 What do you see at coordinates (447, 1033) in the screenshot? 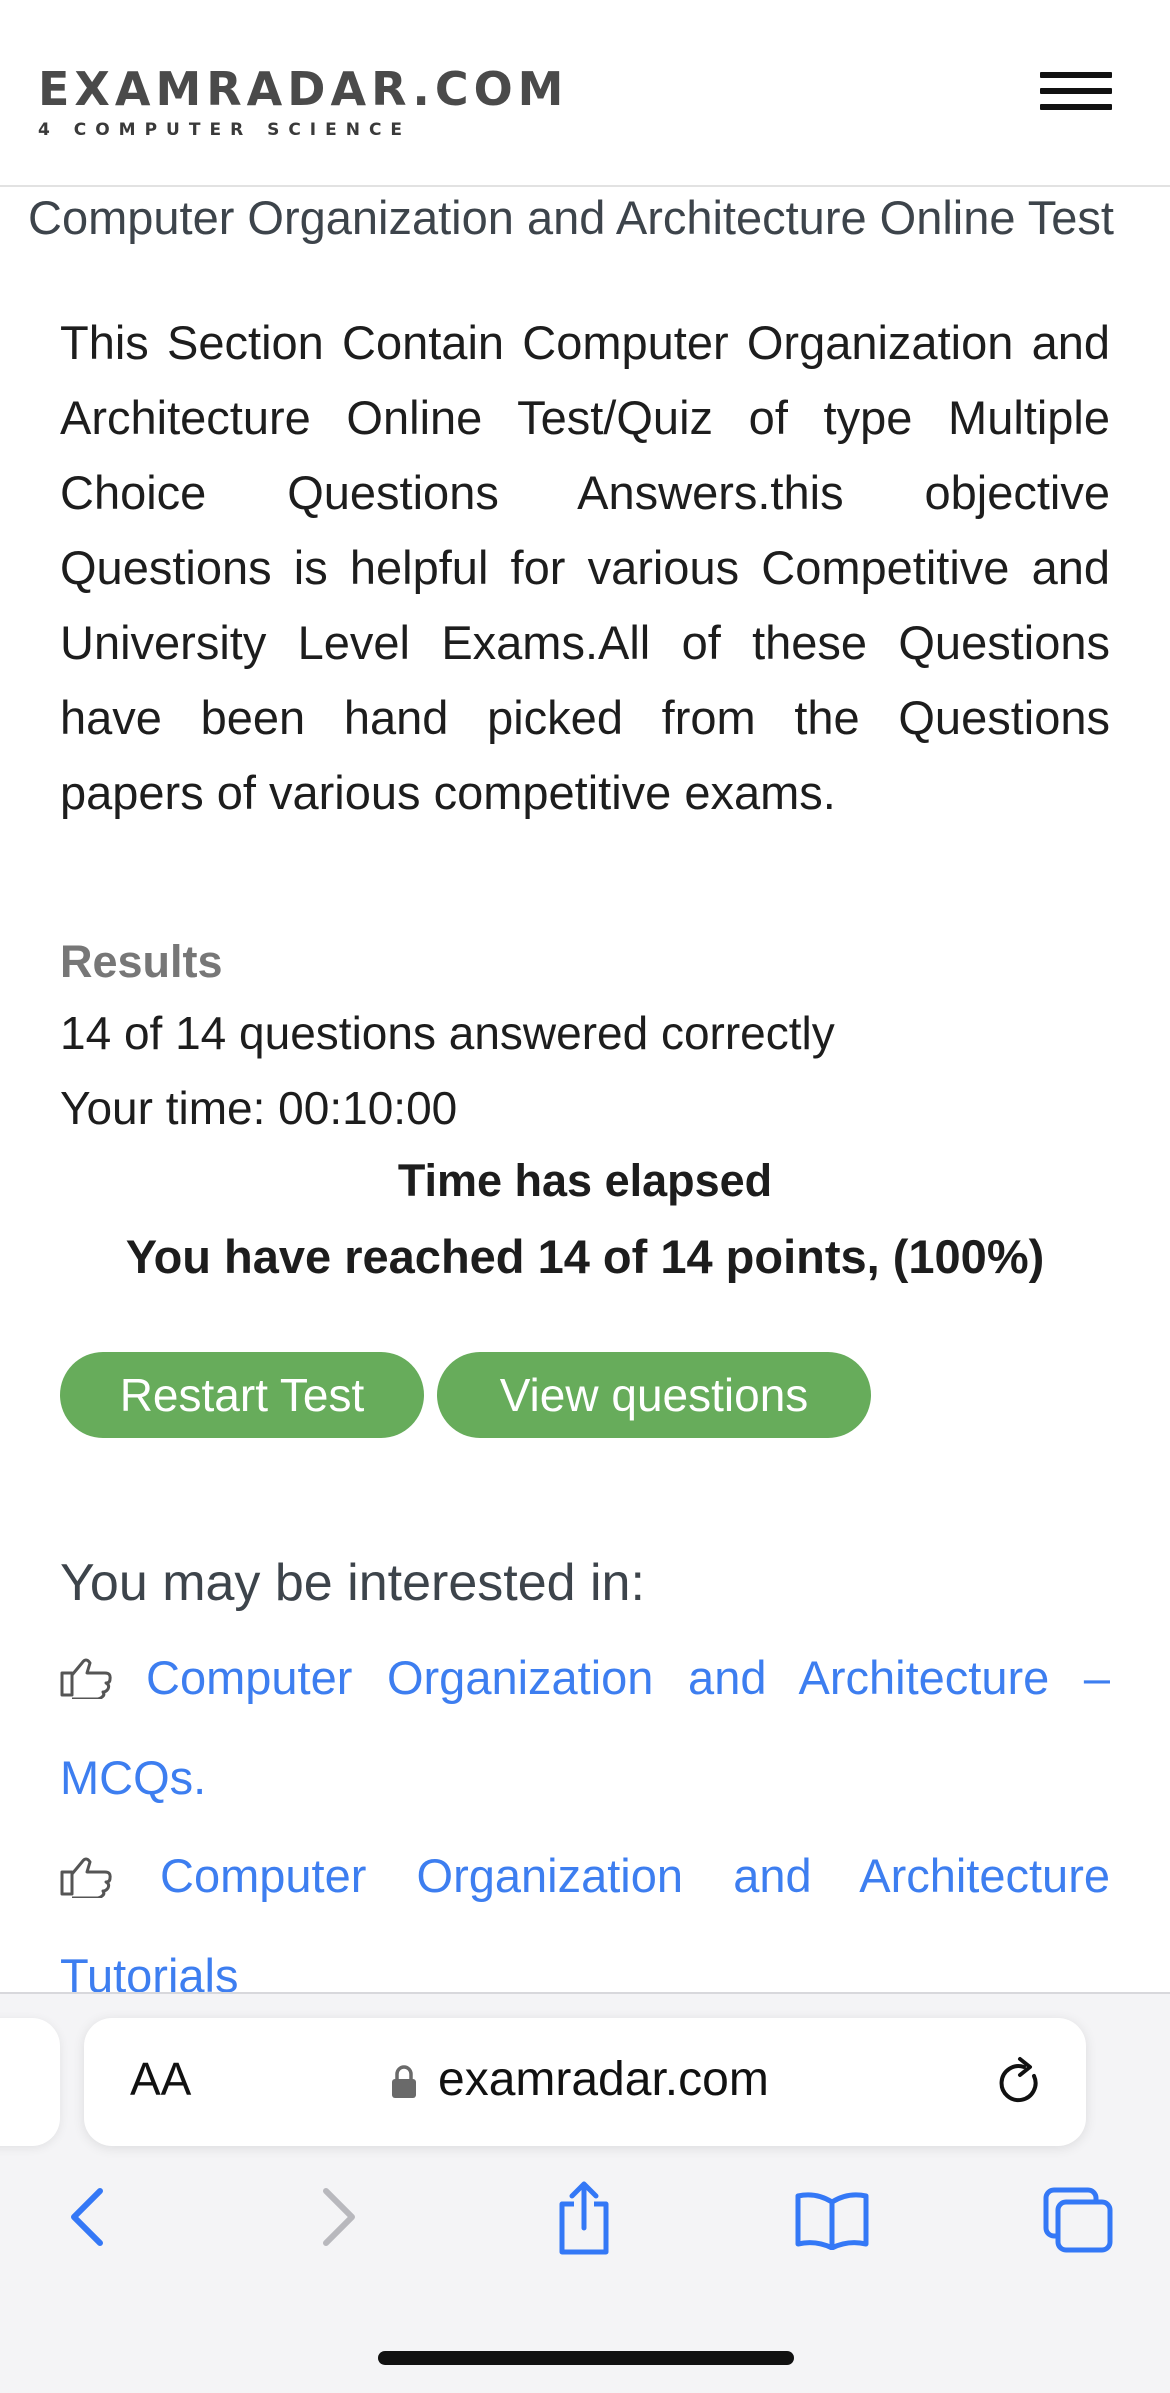
I see `answered-count: 14 of 14 questions answered correctly` at bounding box center [447, 1033].